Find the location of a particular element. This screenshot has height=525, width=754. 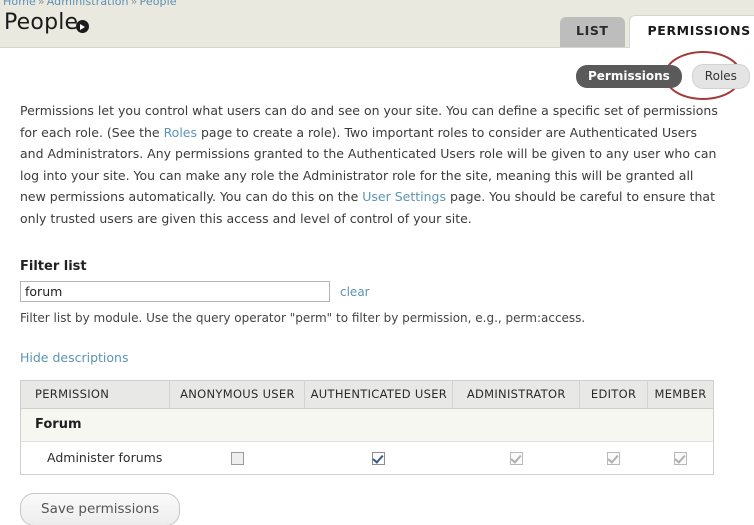

cell-authenticated-user is located at coordinates (378, 458).